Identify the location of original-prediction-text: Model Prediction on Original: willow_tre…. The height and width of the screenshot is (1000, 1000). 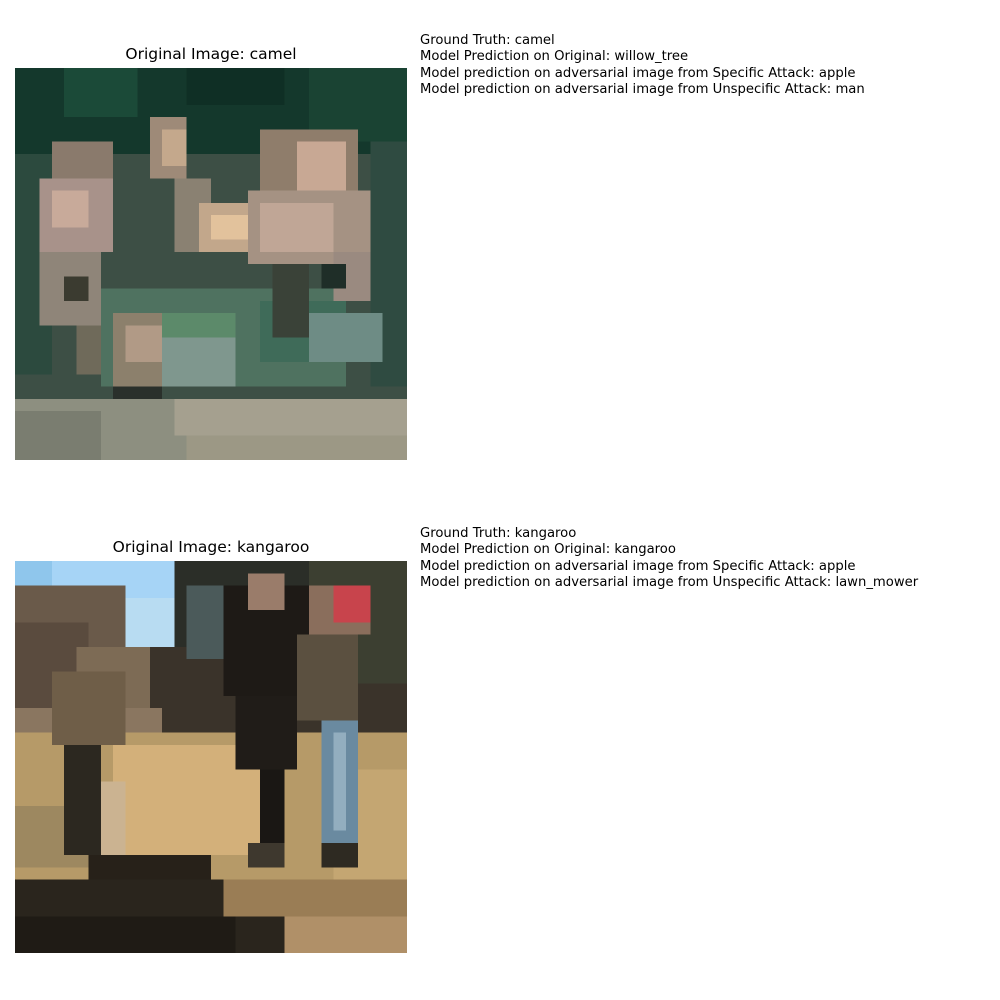
(554, 57).